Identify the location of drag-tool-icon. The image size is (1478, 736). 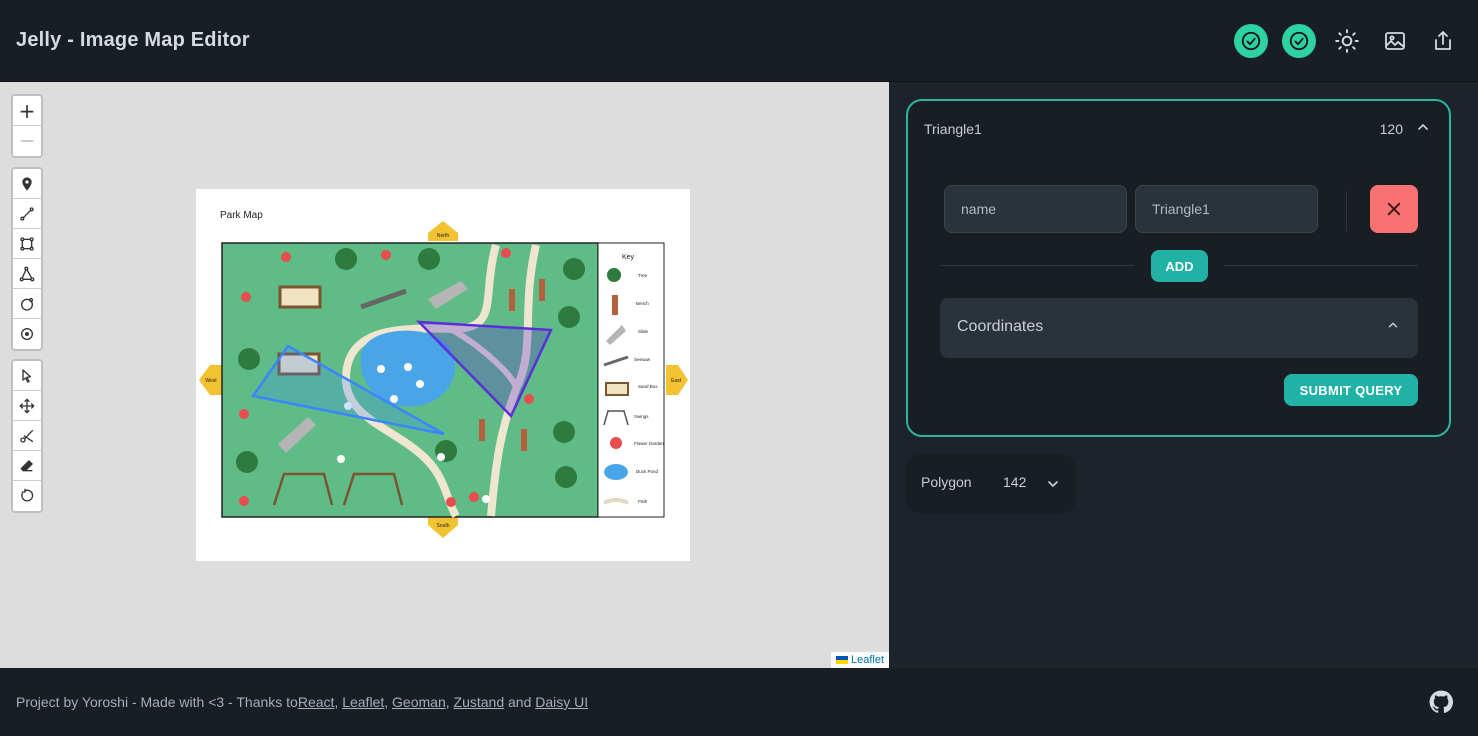
(27, 406).